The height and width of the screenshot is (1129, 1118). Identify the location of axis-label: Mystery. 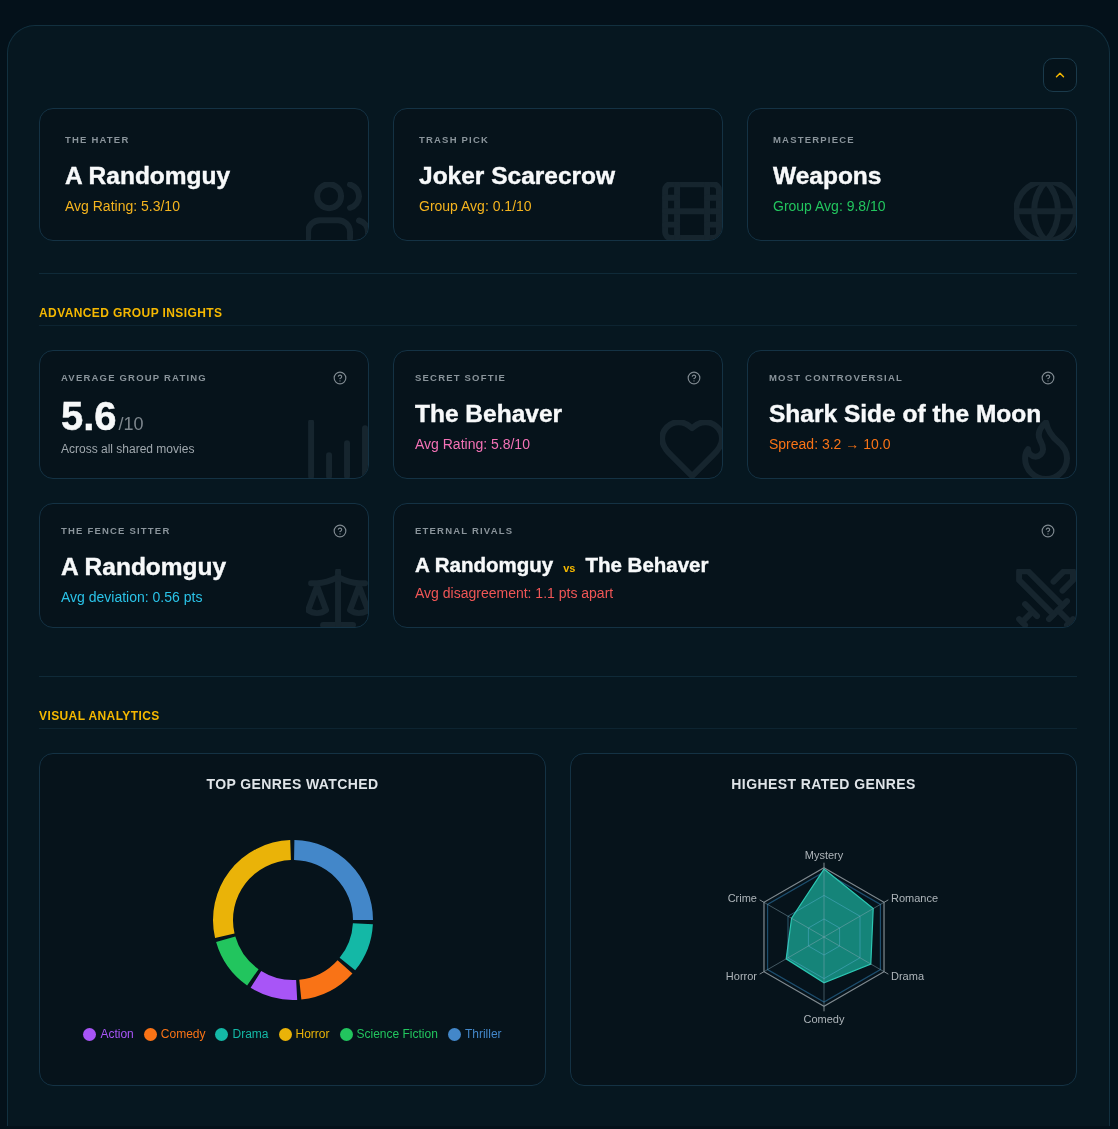
(823, 854).